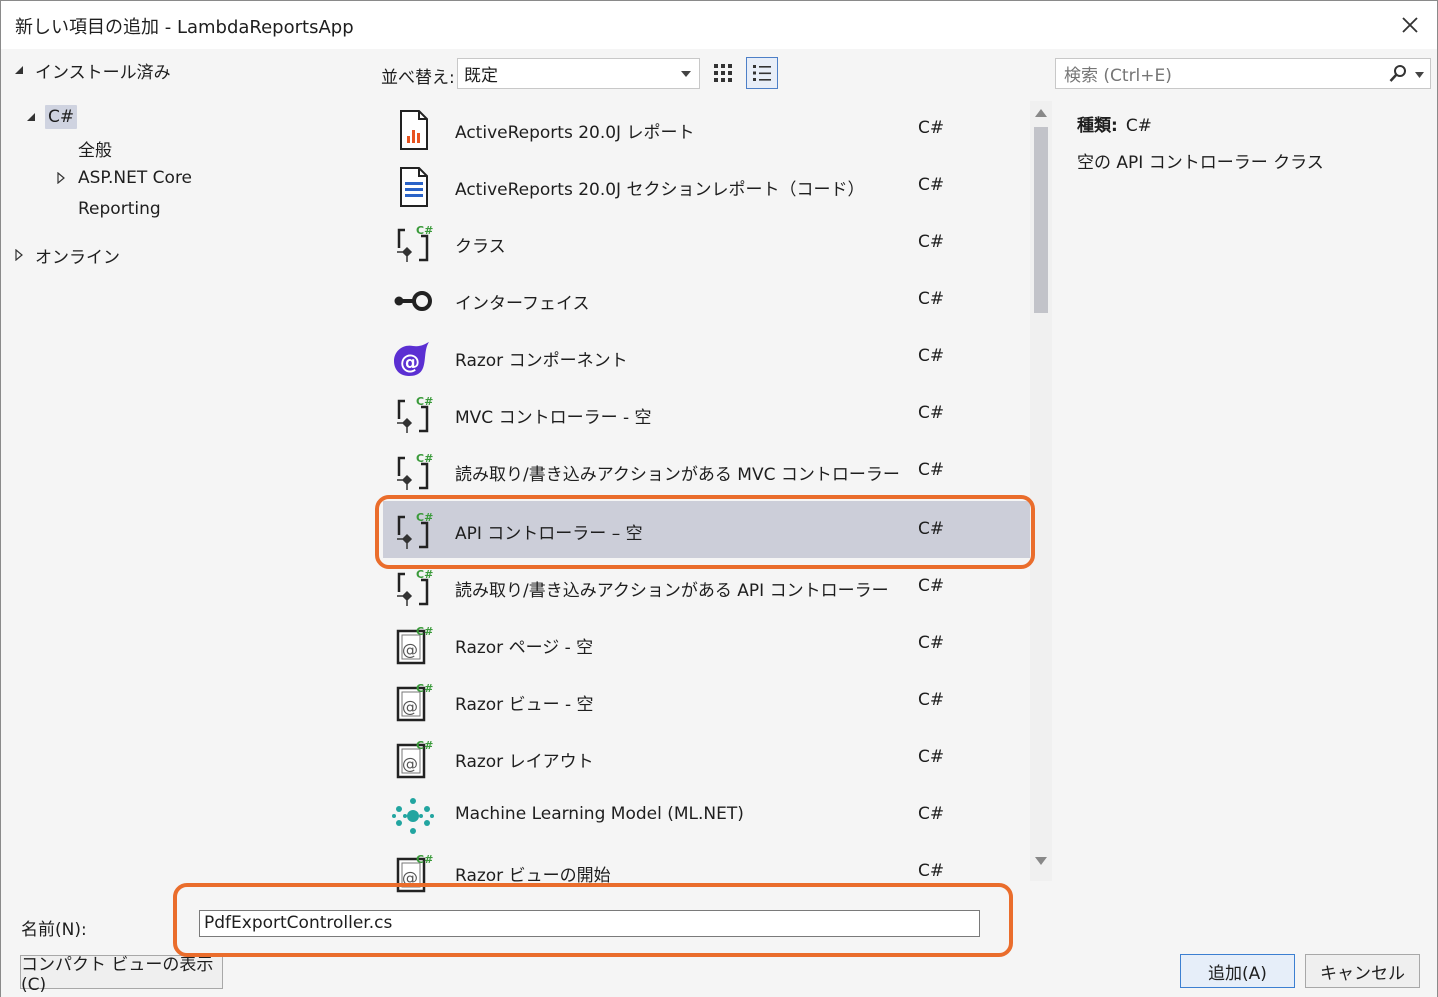 The width and height of the screenshot is (1438, 997). Describe the element at coordinates (707, 413) in the screenshot. I see `template-item-mvc-controller-empty: C# MVC コントローラー - 空 C#` at that location.